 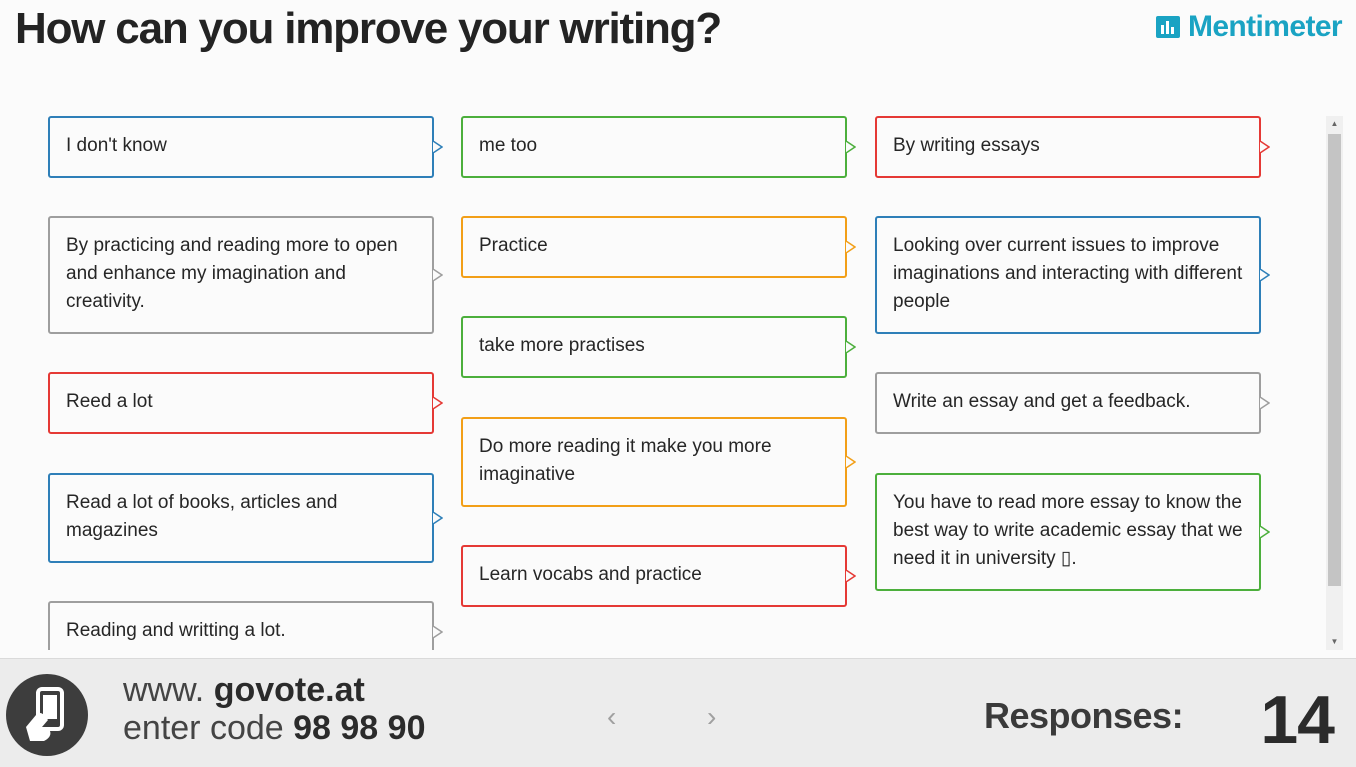 I want to click on response-text: I don't know, so click(x=116, y=145).